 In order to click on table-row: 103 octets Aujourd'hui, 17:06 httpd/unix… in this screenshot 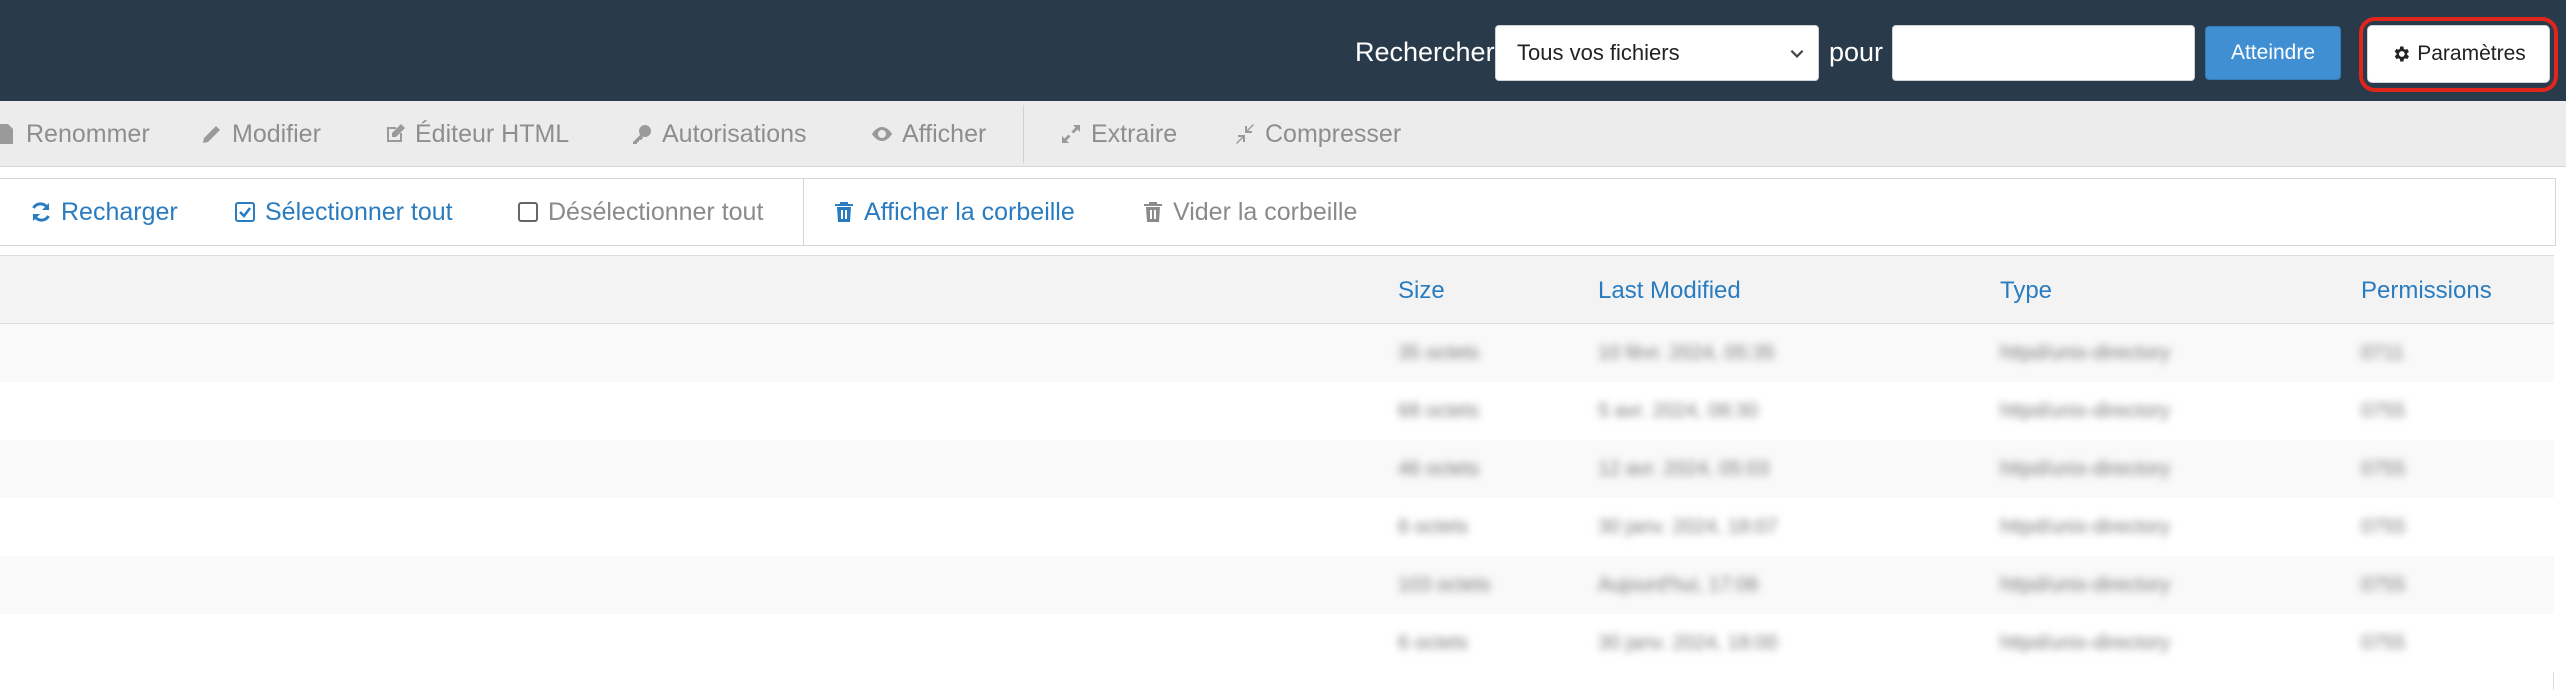, I will do `click(1277, 585)`.